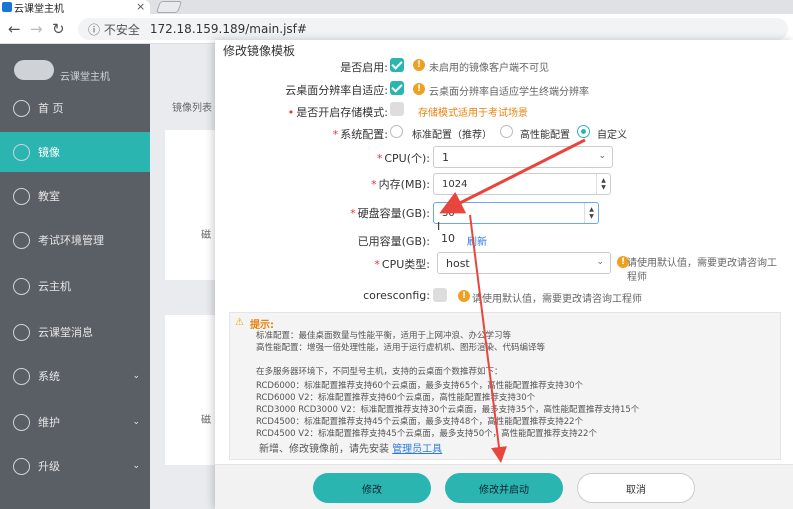 Image resolution: width=793 pixels, height=509 pixels. I want to click on cpu-value: 1, so click(445, 157).